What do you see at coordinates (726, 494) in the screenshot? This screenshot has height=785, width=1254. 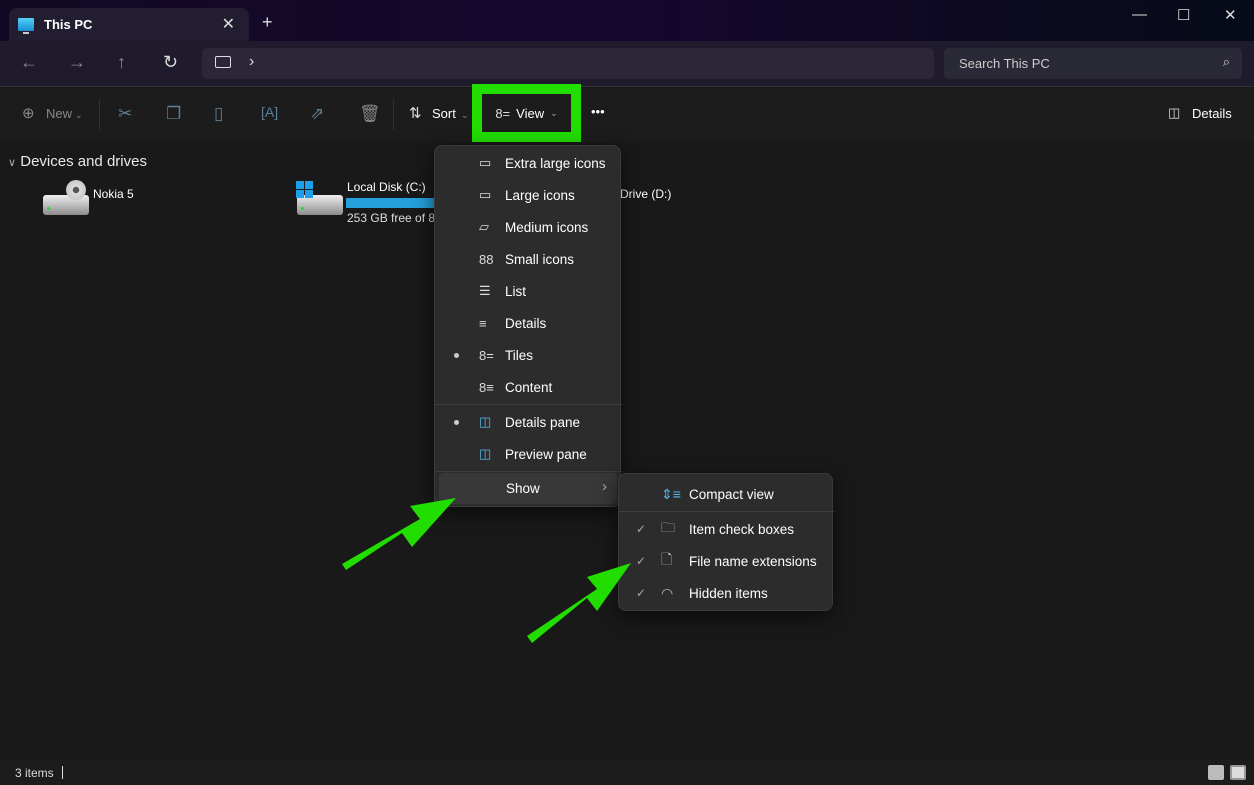 I see `menu-item-compact-view: ⇕≡ Compact view` at bounding box center [726, 494].